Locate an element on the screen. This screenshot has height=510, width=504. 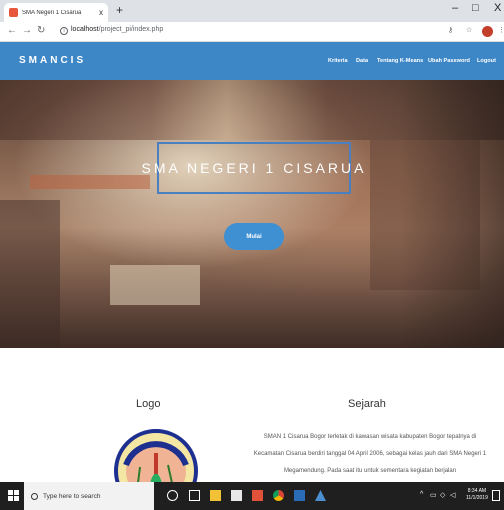
nav-link-logout: Logout is located at coordinates (486, 61).